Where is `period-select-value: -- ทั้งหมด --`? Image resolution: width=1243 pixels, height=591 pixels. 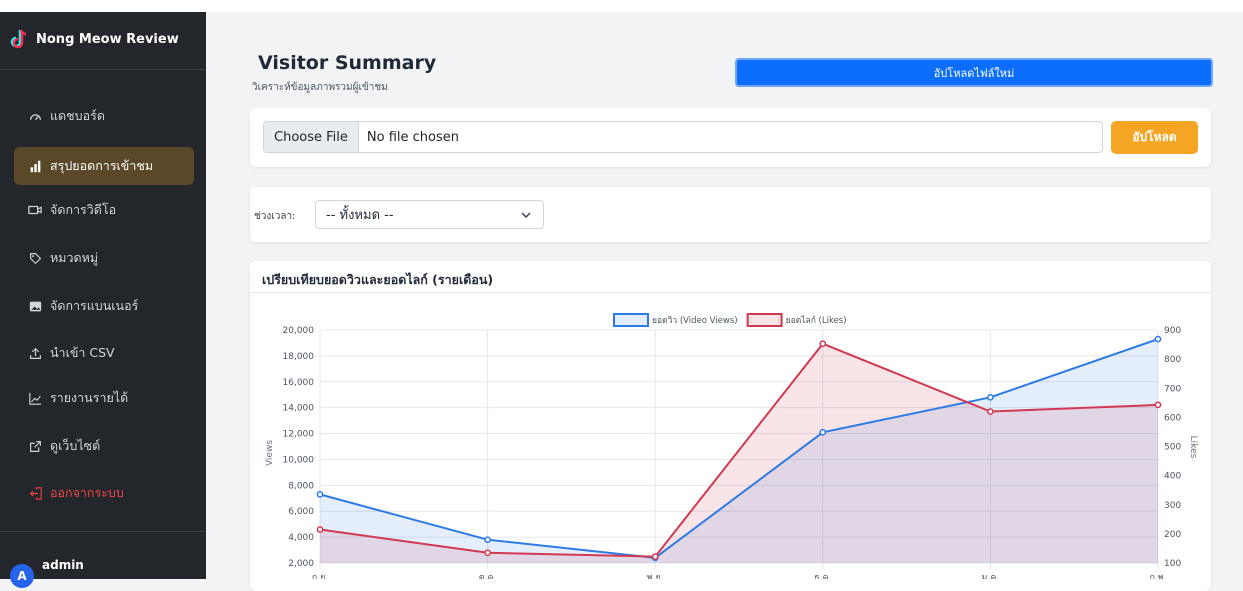
period-select-value: -- ทั้งหมด -- is located at coordinates (360, 215).